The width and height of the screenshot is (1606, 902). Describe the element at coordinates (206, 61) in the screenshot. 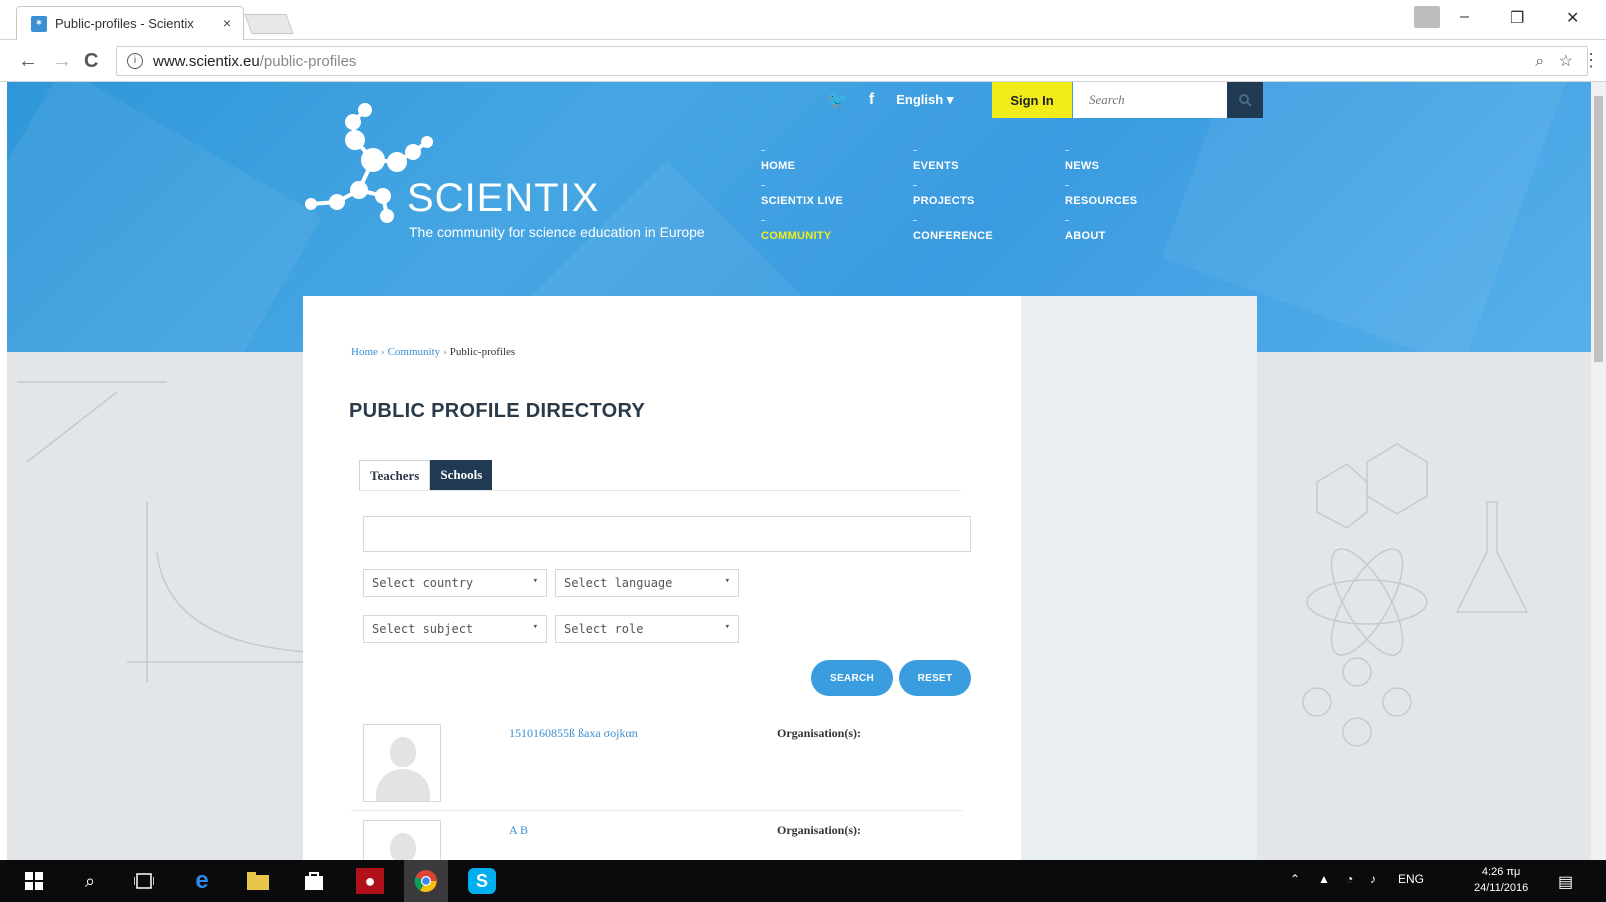

I see `url-host: www.scientix.eu` at that location.